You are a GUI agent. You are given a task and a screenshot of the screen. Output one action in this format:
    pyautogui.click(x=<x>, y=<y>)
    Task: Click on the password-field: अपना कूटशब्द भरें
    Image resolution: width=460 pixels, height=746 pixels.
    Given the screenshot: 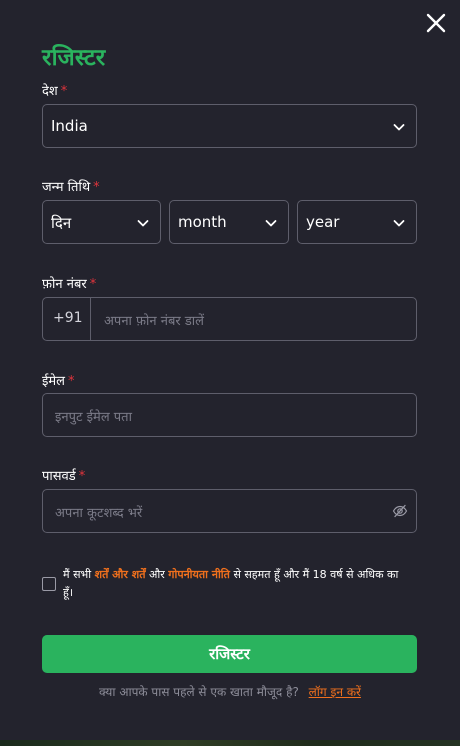 What is the action you would take?
    pyautogui.click(x=229, y=511)
    